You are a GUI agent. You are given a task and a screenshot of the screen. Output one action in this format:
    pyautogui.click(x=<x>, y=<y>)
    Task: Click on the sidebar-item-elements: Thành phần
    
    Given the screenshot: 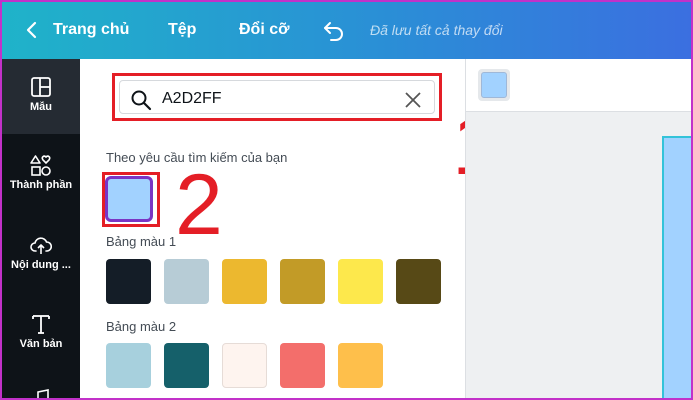 What is the action you would take?
    pyautogui.click(x=41, y=172)
    